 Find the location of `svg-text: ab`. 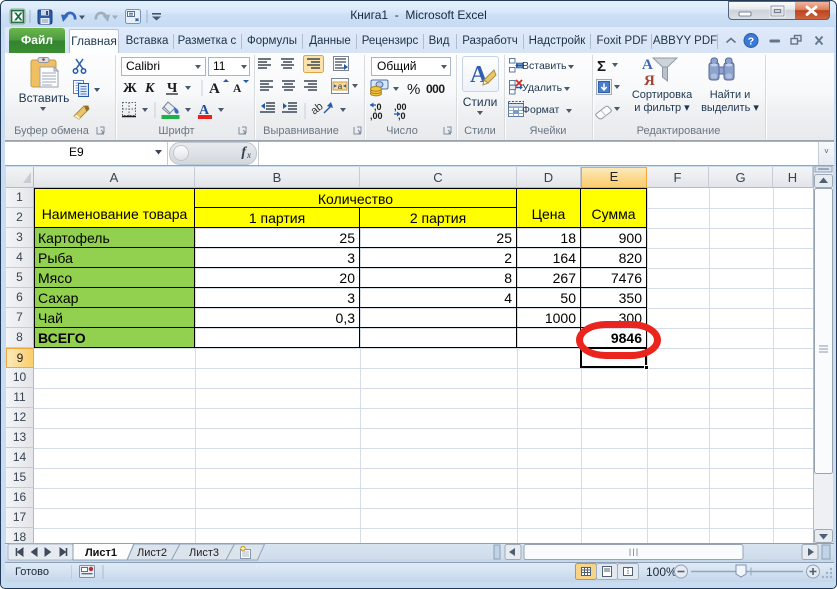

svg-text: ab is located at coordinates (317, 108).